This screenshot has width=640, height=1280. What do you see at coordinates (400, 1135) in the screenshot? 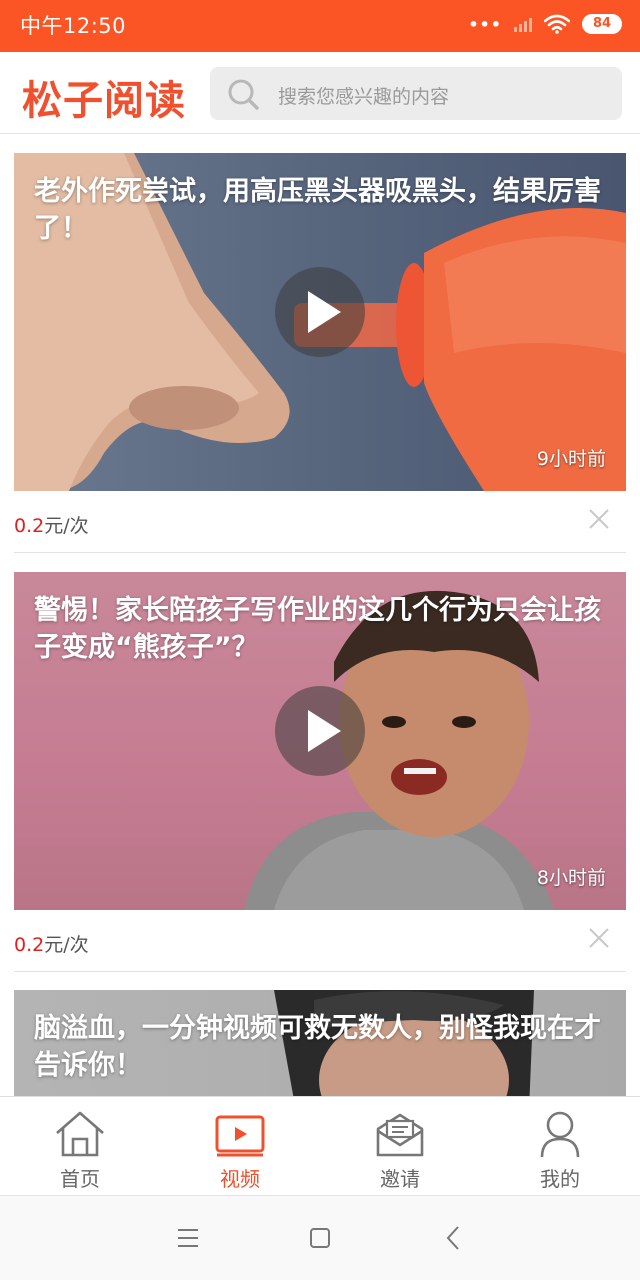
I see `invite-mail-icon` at bounding box center [400, 1135].